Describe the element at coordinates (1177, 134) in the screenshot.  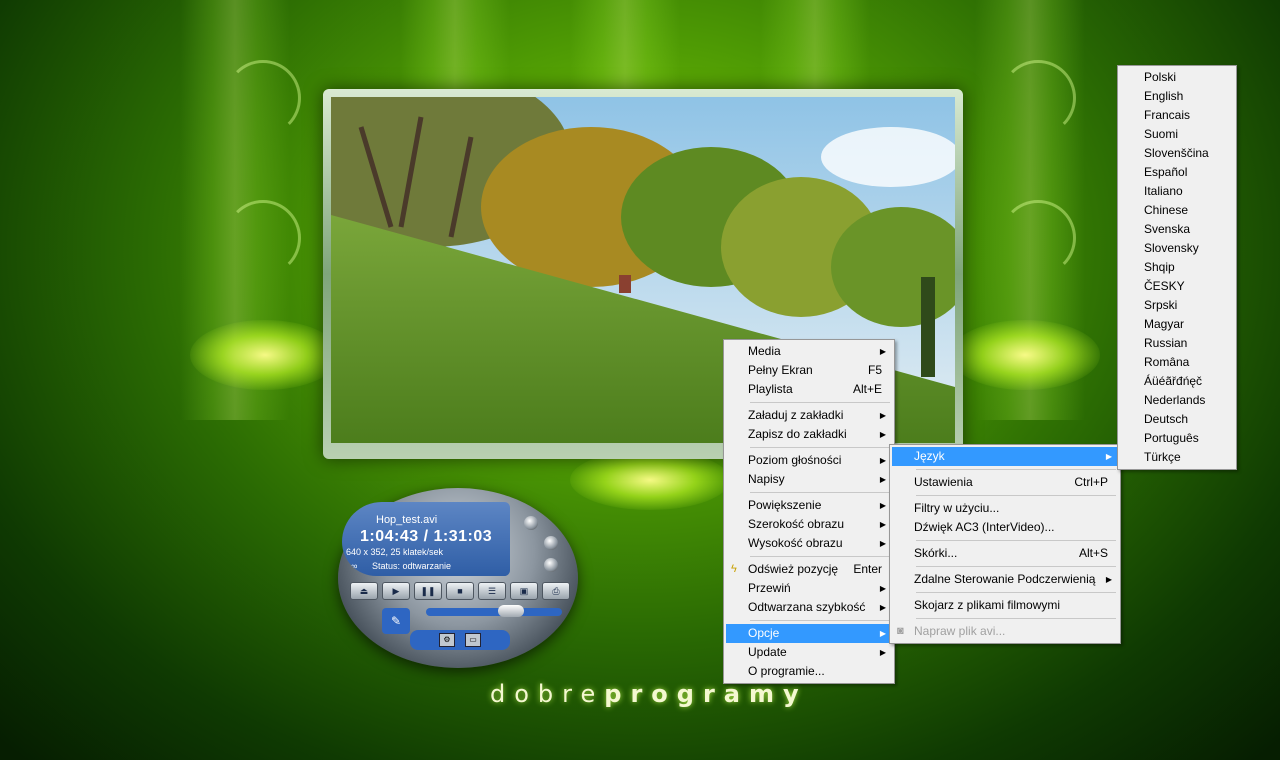
I see `language-item: Suomi` at that location.